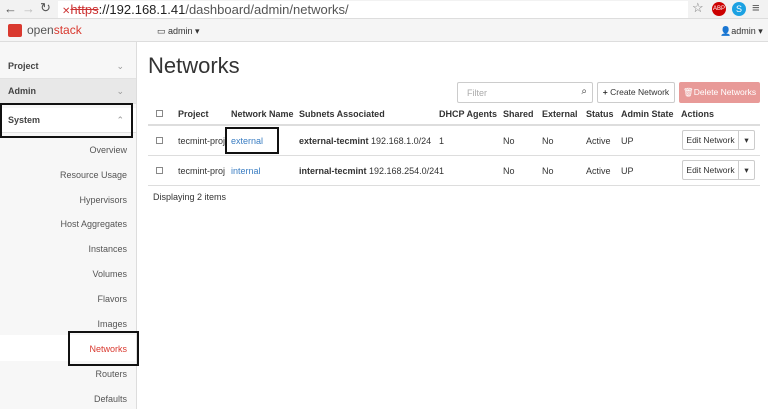 The image size is (768, 409). I want to click on sidebar-item-volumes: Volumes, so click(109, 274).